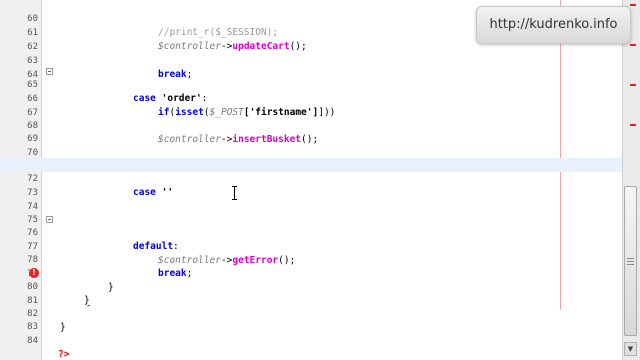 The image size is (640, 360). I want to click on code-line: 70 break;, so click(311, 152).